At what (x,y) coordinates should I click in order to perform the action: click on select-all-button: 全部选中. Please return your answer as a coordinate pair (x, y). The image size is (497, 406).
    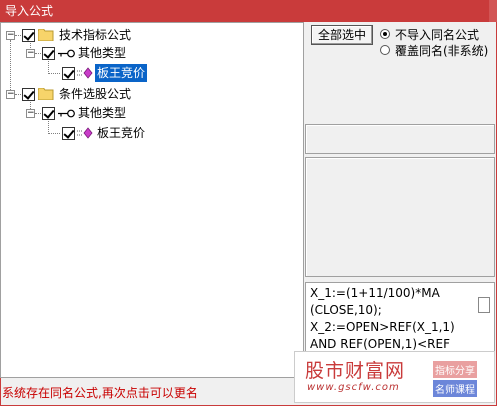
    Looking at the image, I should click on (342, 35).